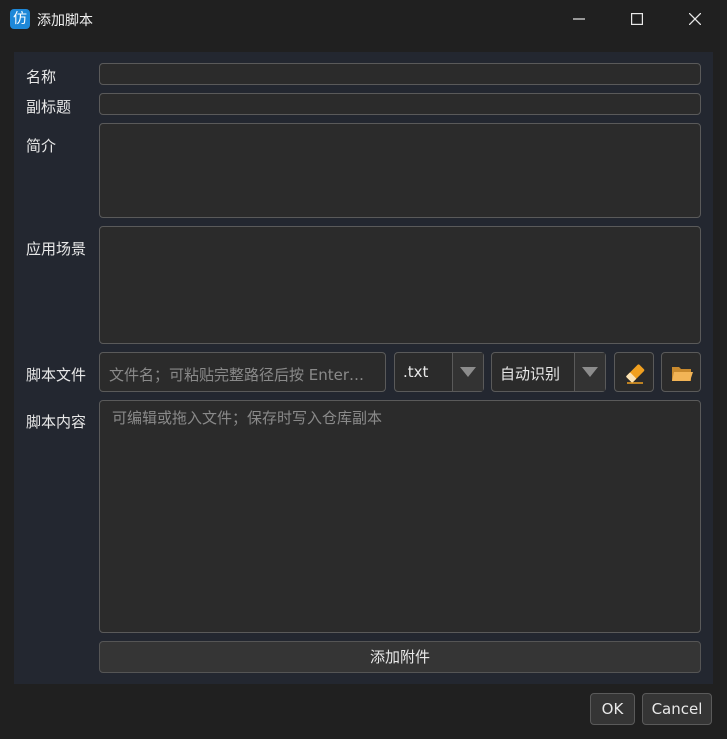 This screenshot has height=739, width=727. Describe the element at coordinates (530, 374) in the screenshot. I see `encoding-value: 自动识别` at that location.